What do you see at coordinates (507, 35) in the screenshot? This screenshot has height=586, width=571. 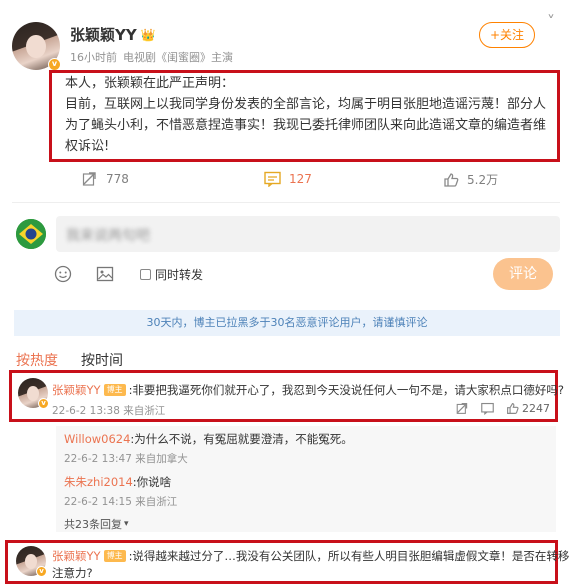 I see `follow-button: +关注` at bounding box center [507, 35].